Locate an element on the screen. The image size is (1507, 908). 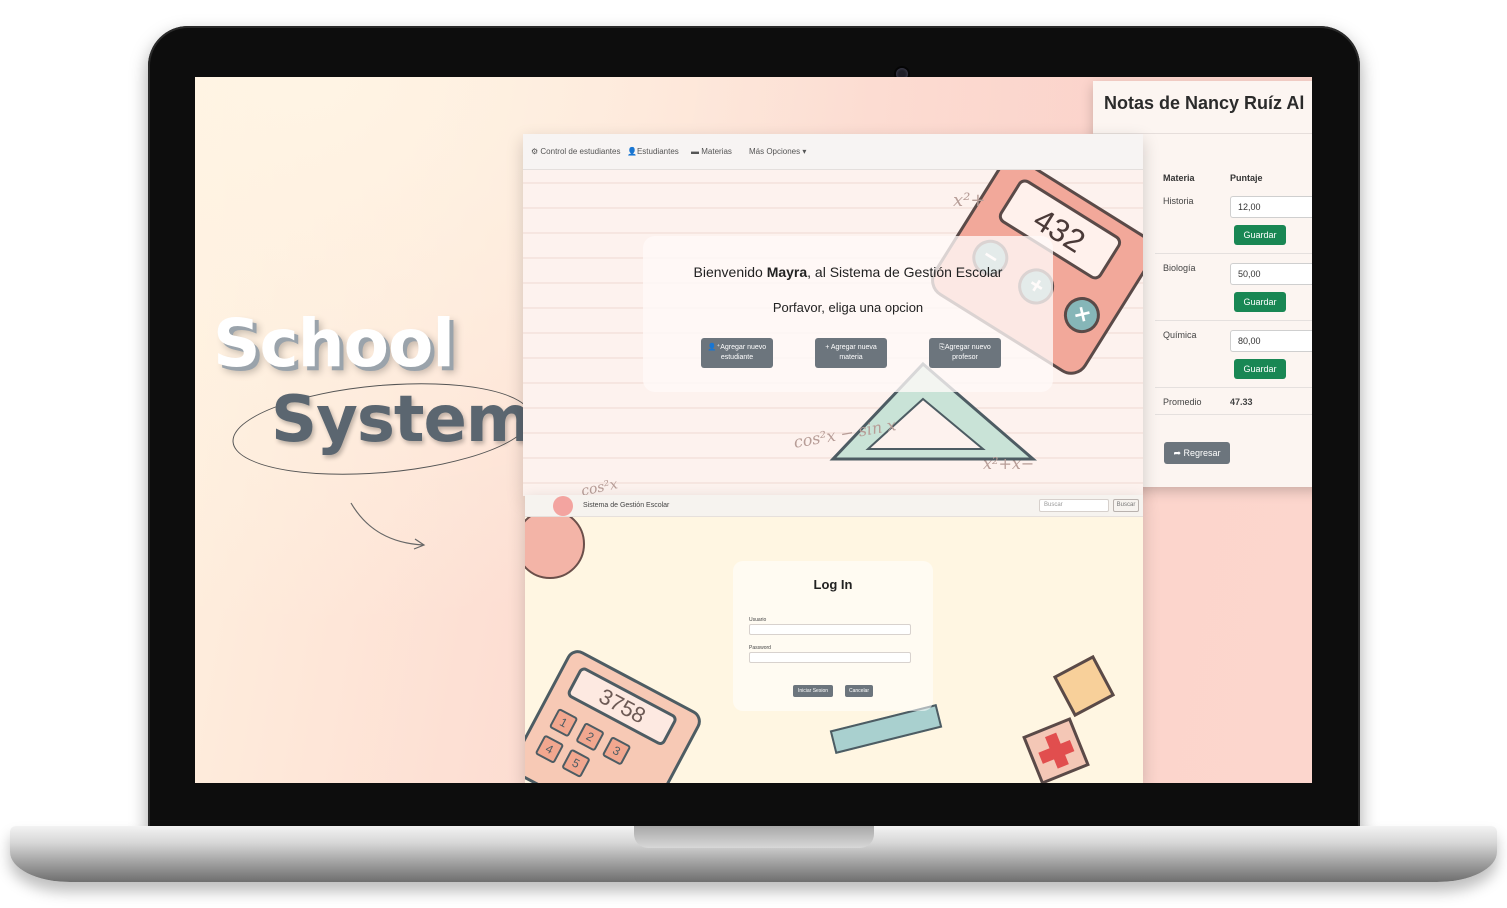
password-field is located at coordinates (830, 657).